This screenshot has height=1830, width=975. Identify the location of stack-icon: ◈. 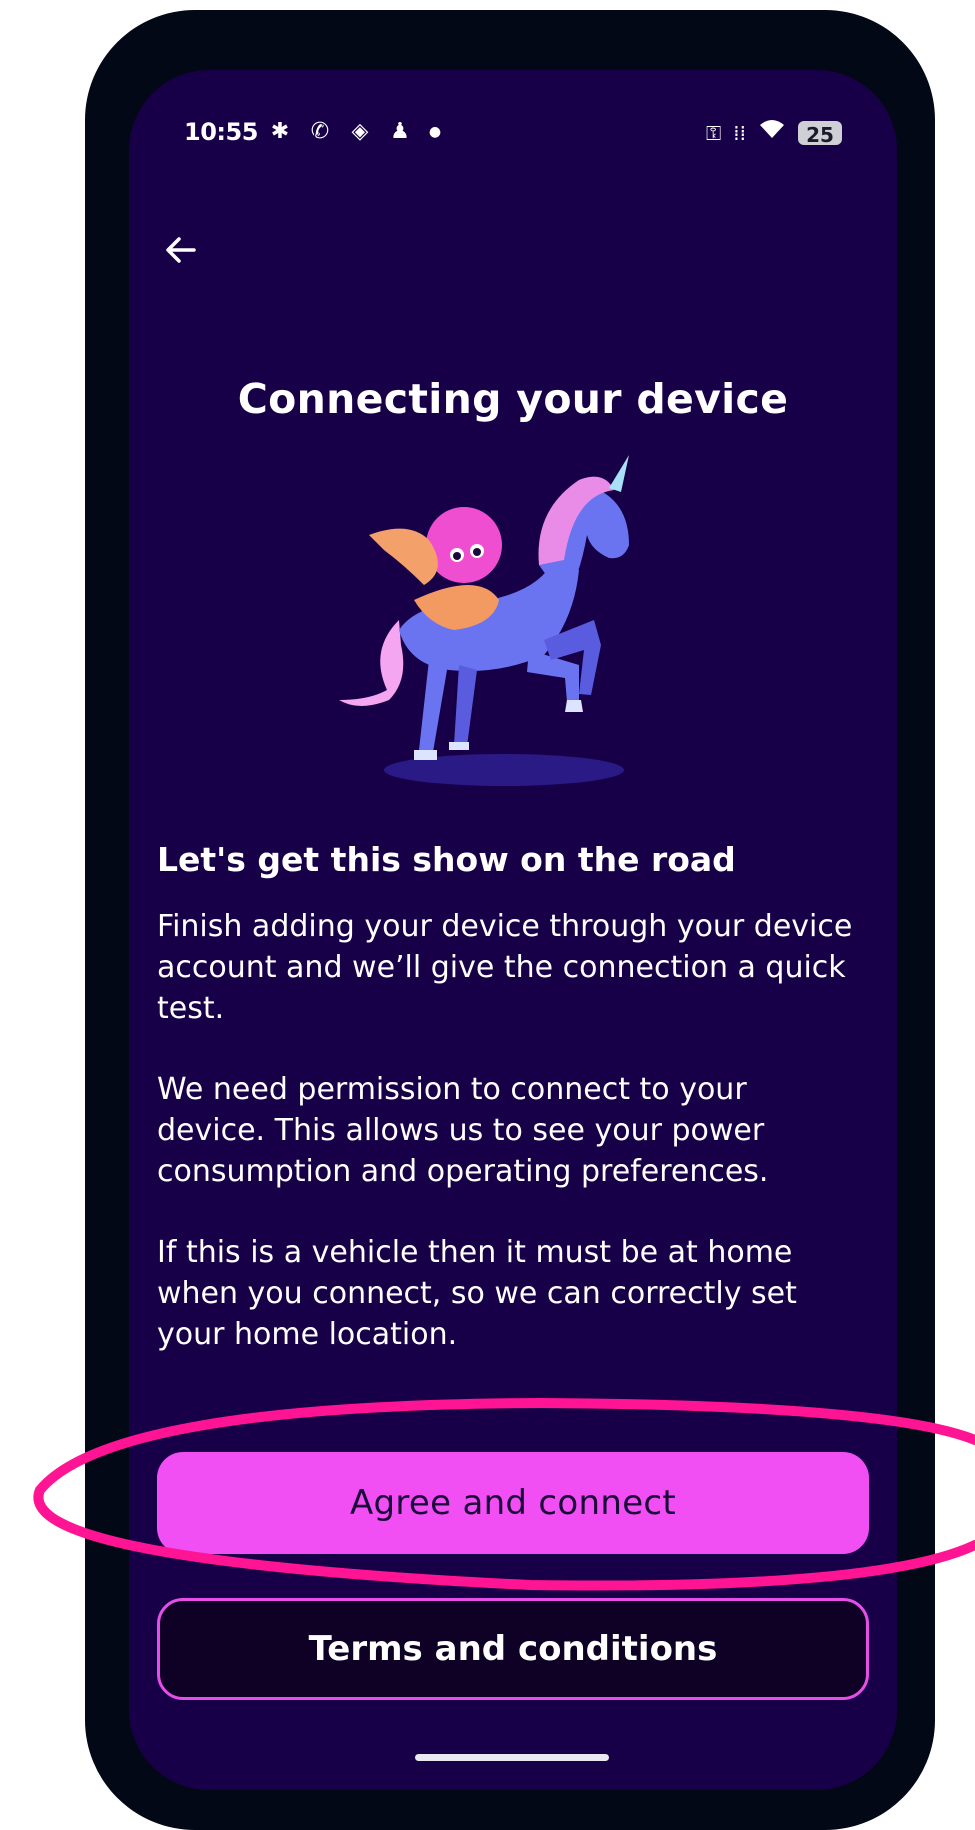
(360, 131).